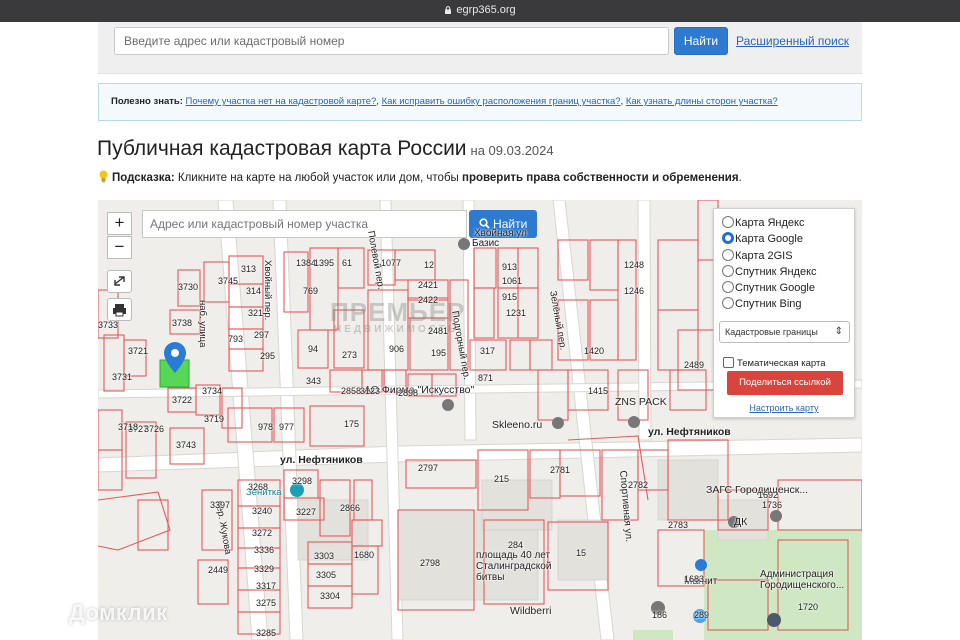  Describe the element at coordinates (764, 256) in the screenshot. I see `layer-option-label: Карта 2GIS` at that location.